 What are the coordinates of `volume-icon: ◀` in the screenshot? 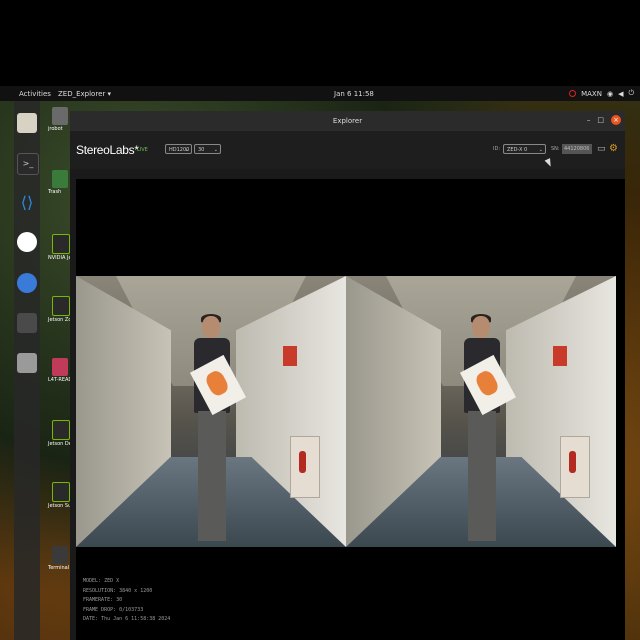 It's located at (620, 94).